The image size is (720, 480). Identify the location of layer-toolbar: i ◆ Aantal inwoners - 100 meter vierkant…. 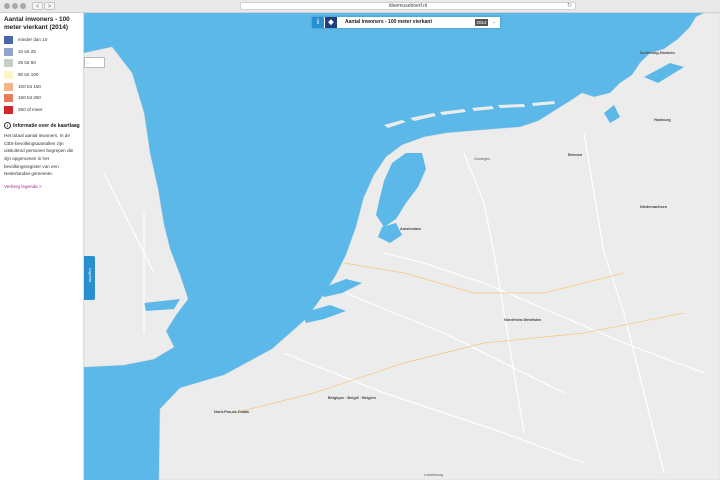
(406, 22).